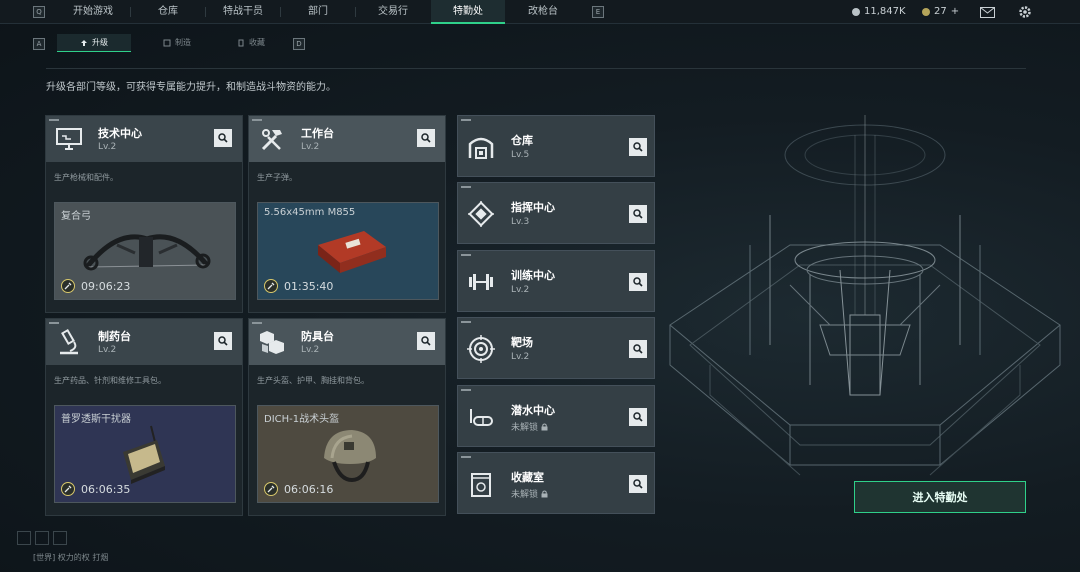 The image size is (1080, 572). What do you see at coordinates (556, 483) in the screenshot?
I see `facility-collection-room: 收藏室 未解锁` at bounding box center [556, 483].